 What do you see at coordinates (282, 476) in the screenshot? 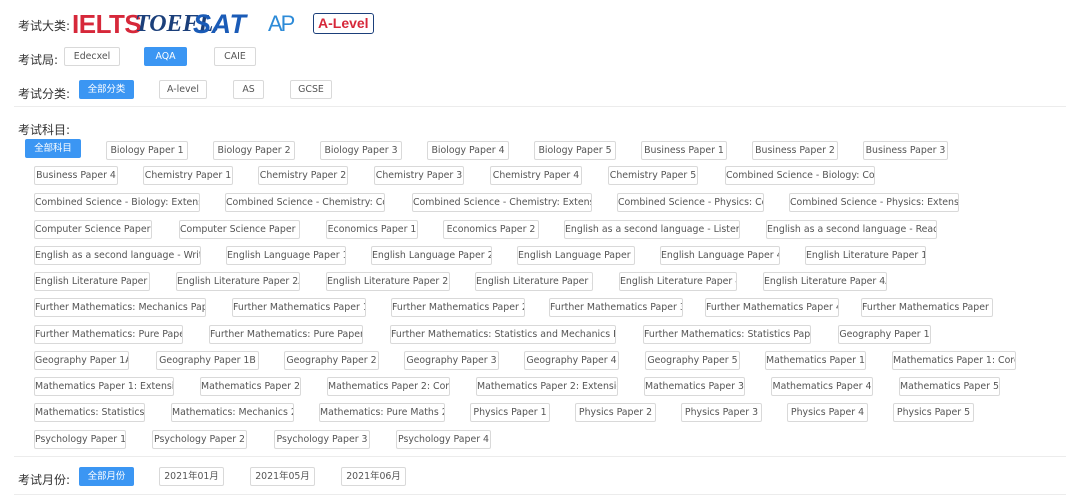
I see `month-option-2021-05: 2021年05月` at bounding box center [282, 476].